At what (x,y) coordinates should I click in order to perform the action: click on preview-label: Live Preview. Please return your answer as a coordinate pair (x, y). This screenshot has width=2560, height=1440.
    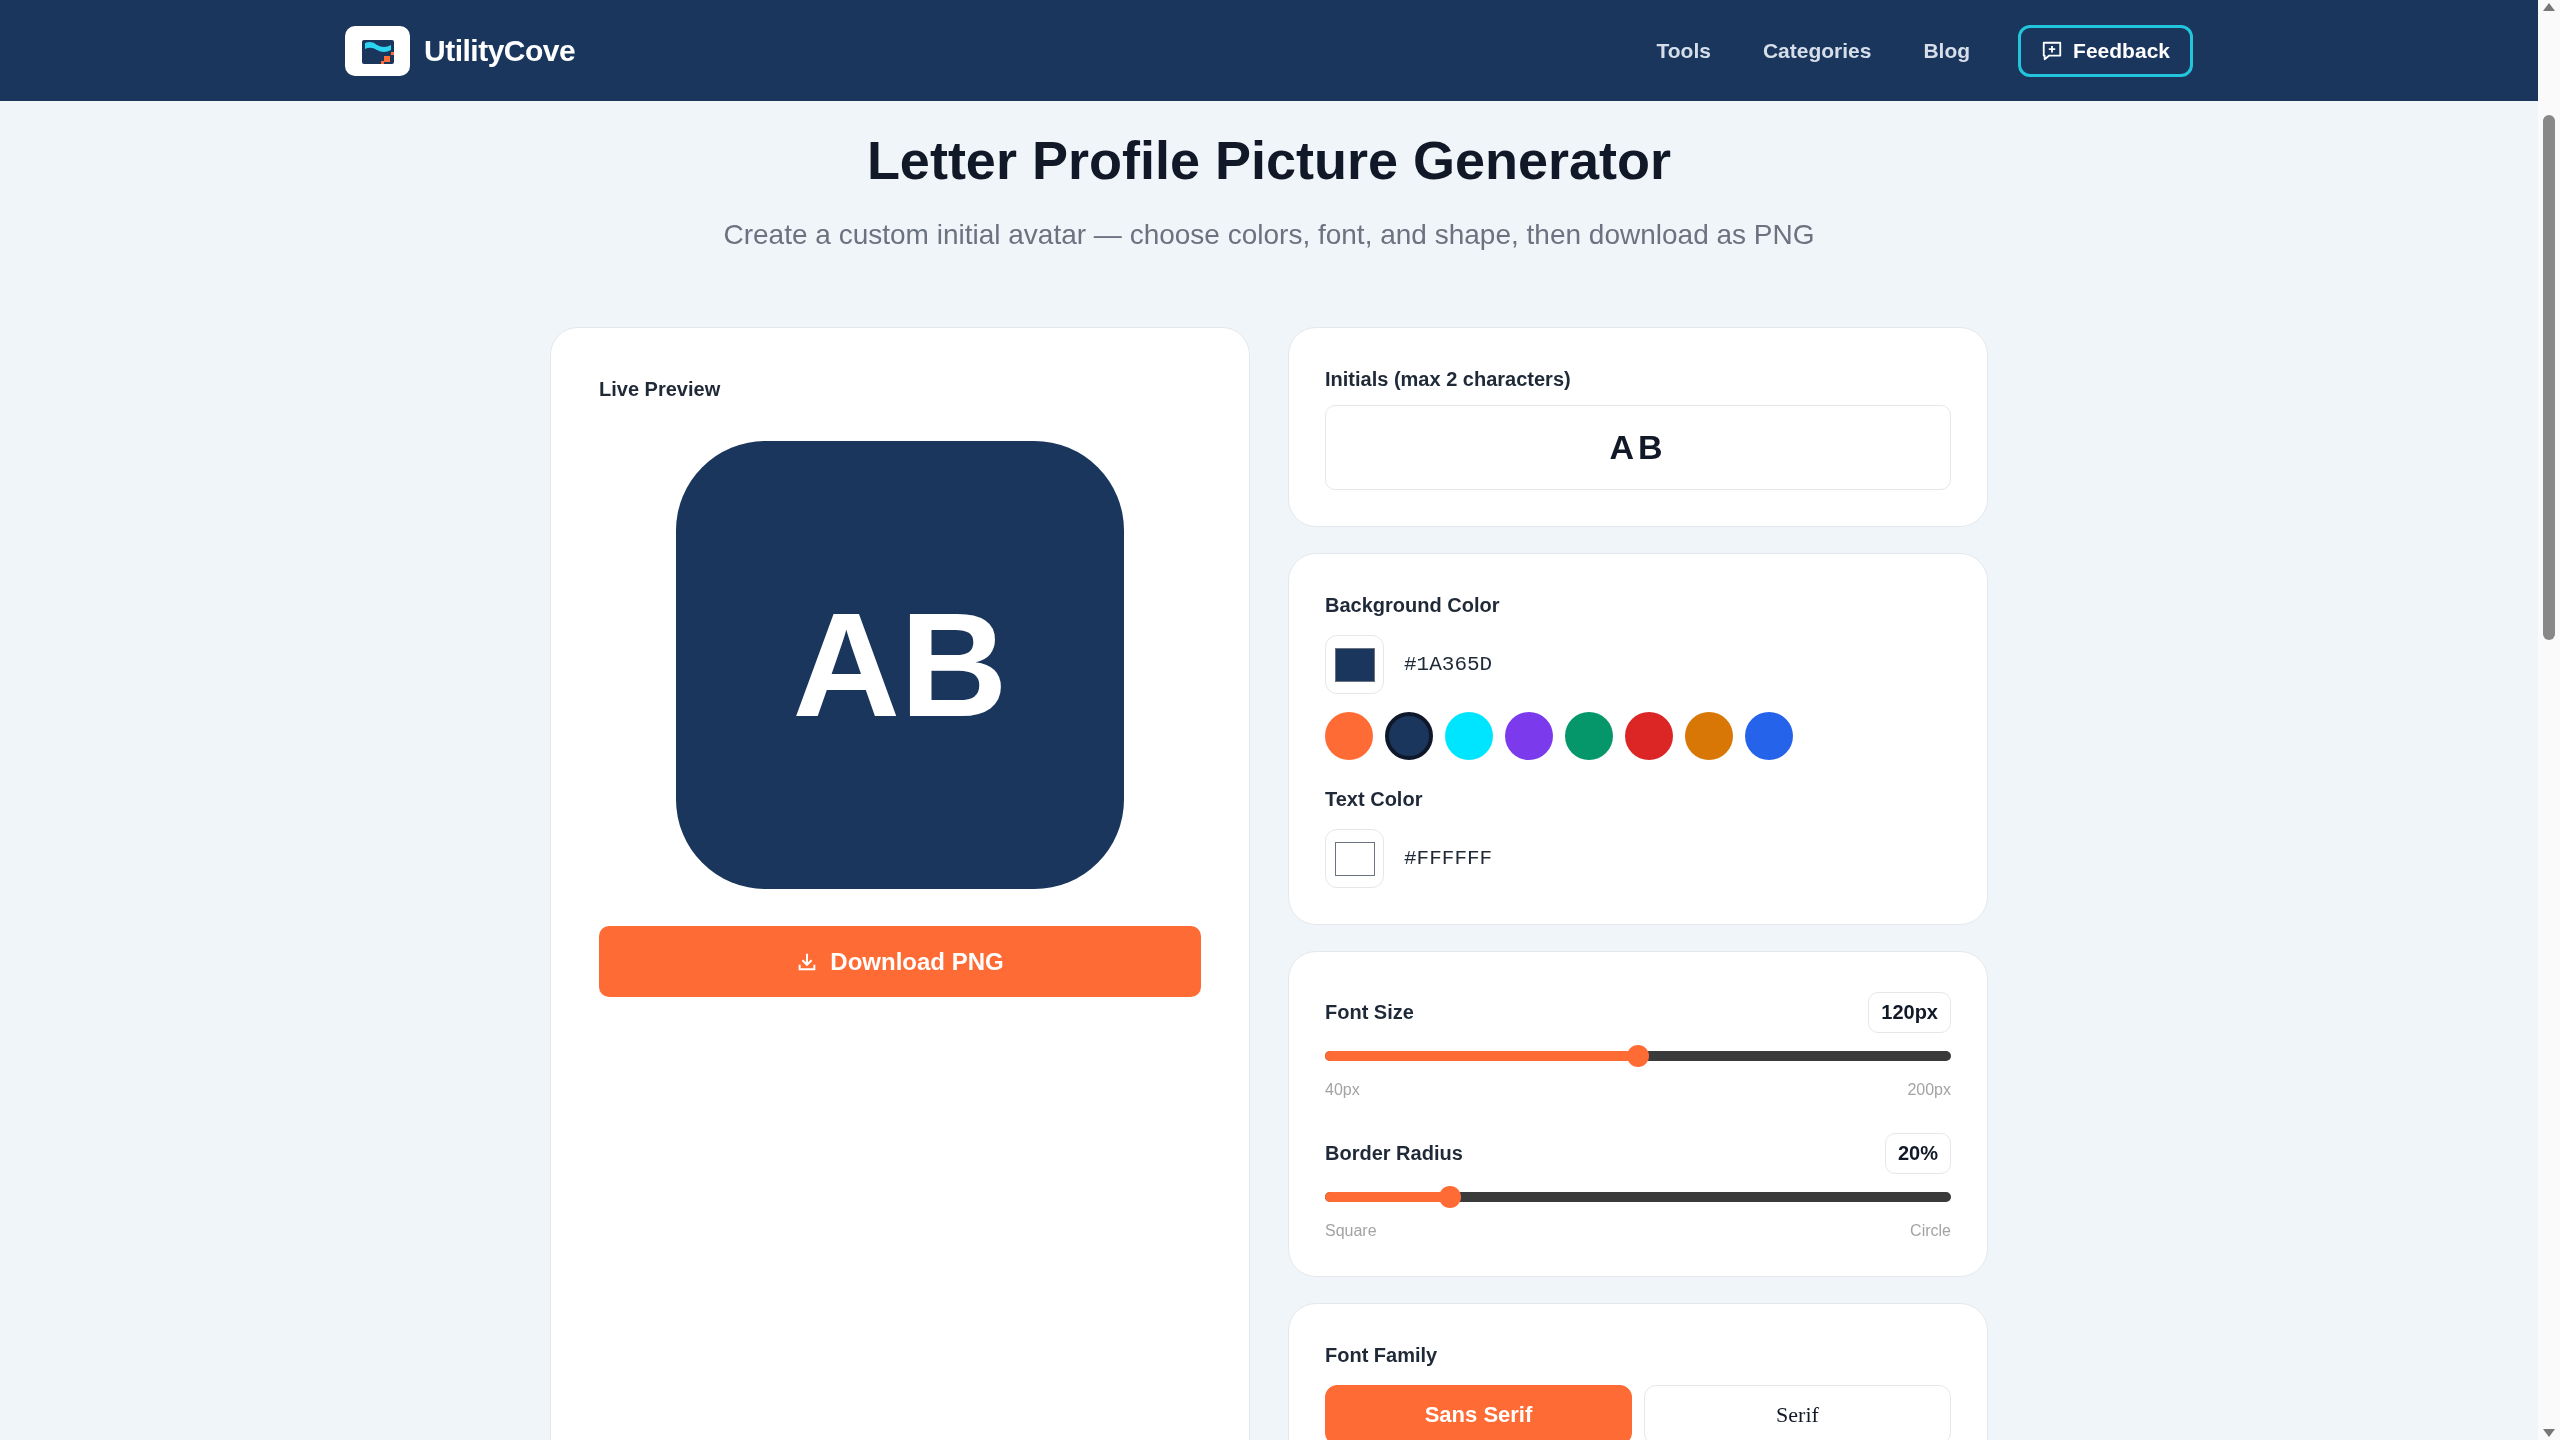
    Looking at the image, I should click on (660, 389).